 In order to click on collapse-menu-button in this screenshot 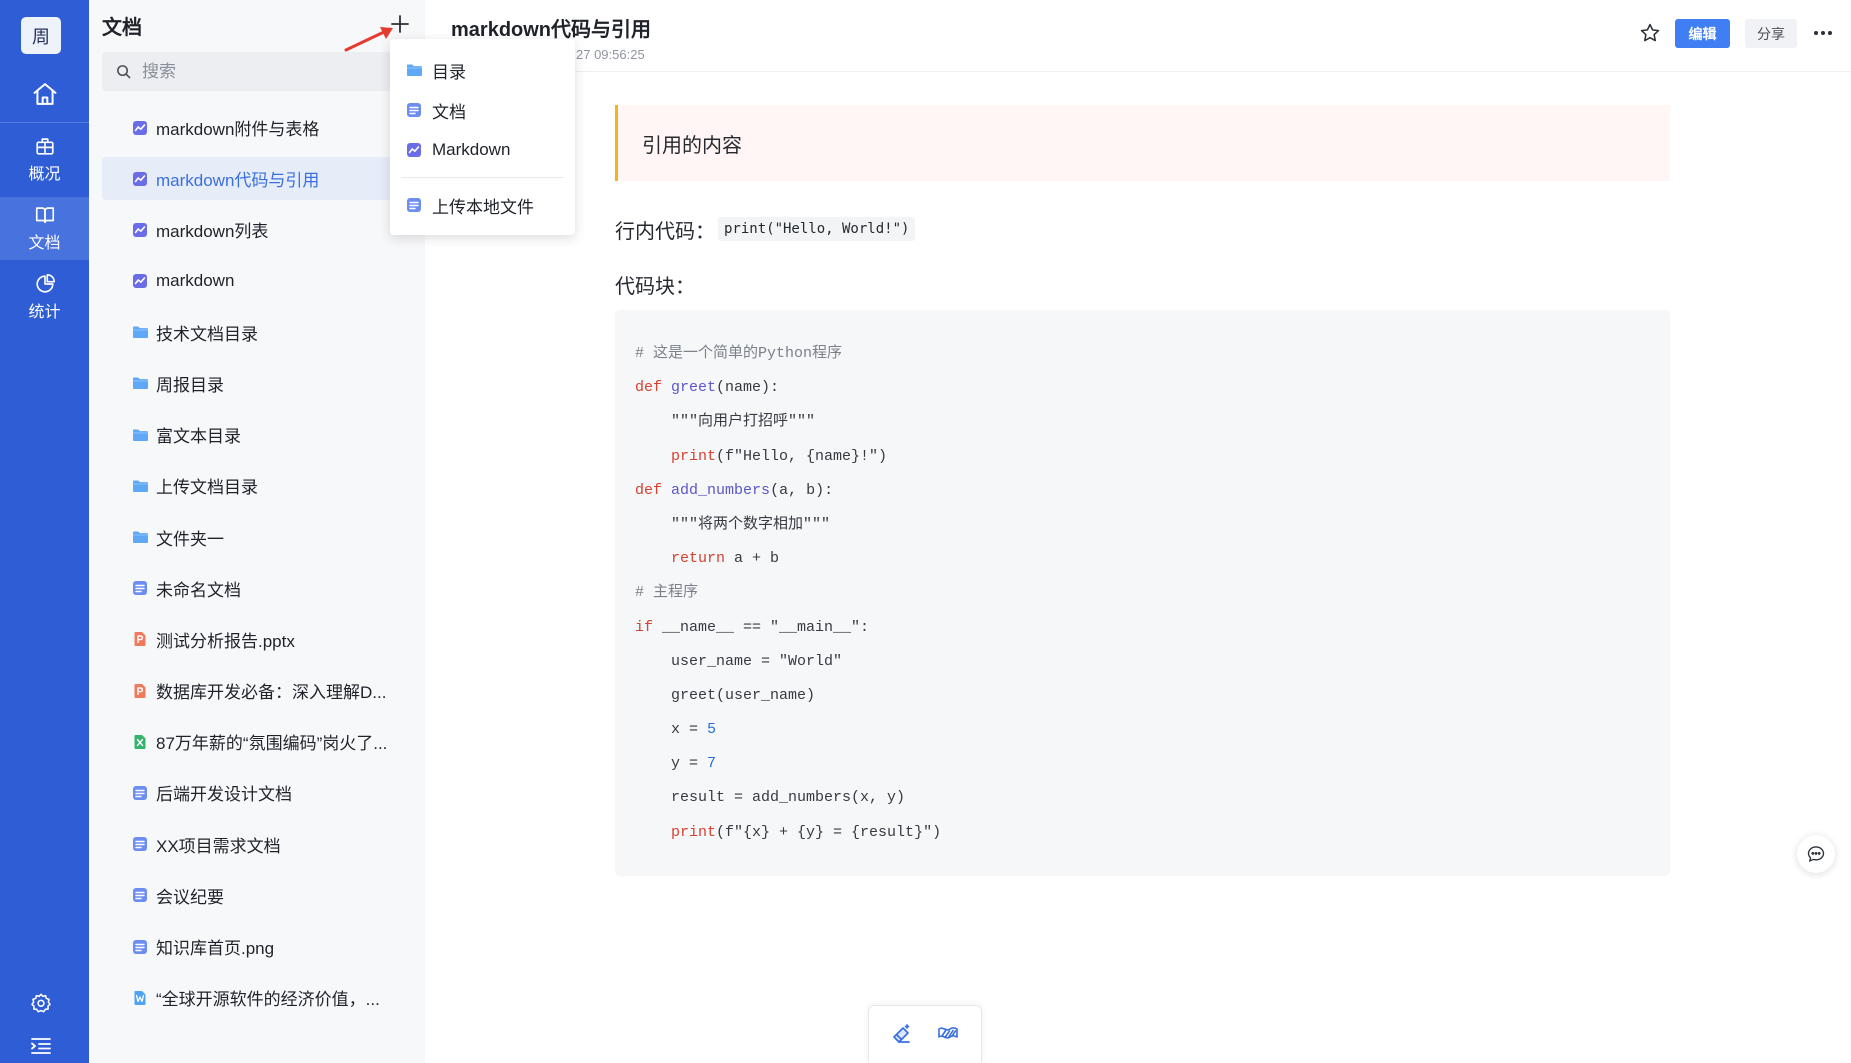, I will do `click(41, 1047)`.